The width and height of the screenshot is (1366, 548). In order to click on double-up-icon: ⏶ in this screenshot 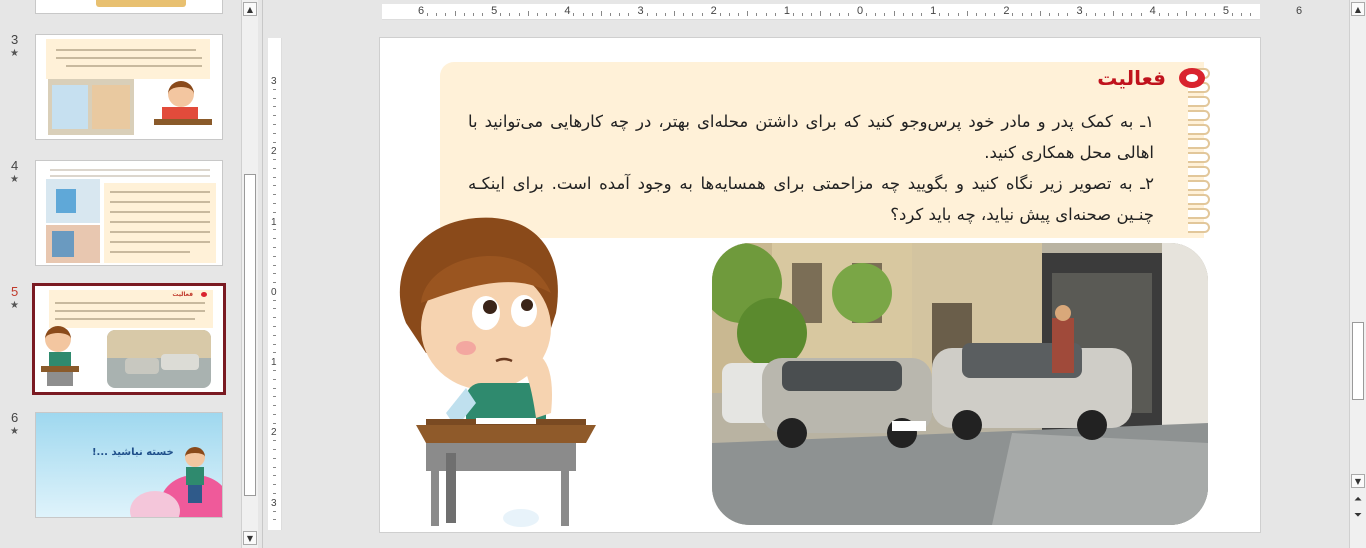, I will do `click(1358, 499)`.